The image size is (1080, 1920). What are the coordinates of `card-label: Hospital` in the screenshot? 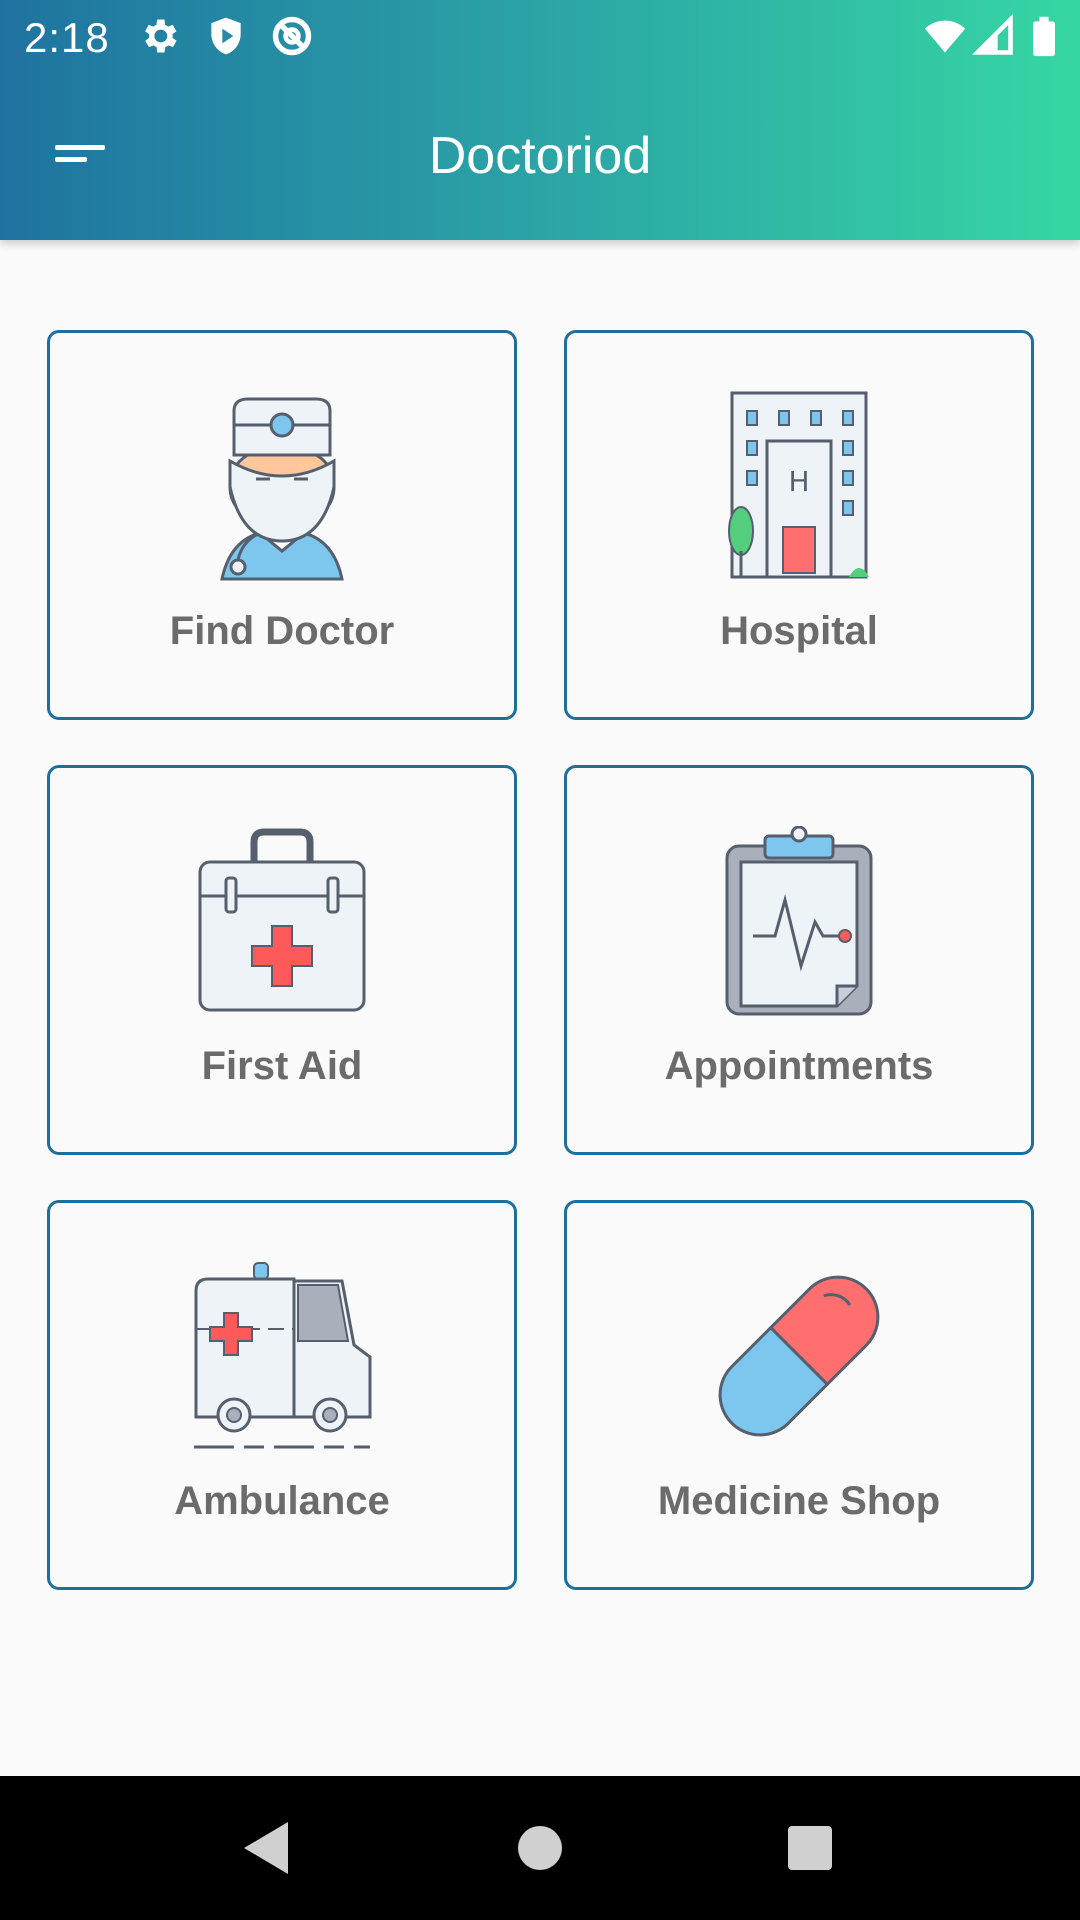 It's located at (799, 631).